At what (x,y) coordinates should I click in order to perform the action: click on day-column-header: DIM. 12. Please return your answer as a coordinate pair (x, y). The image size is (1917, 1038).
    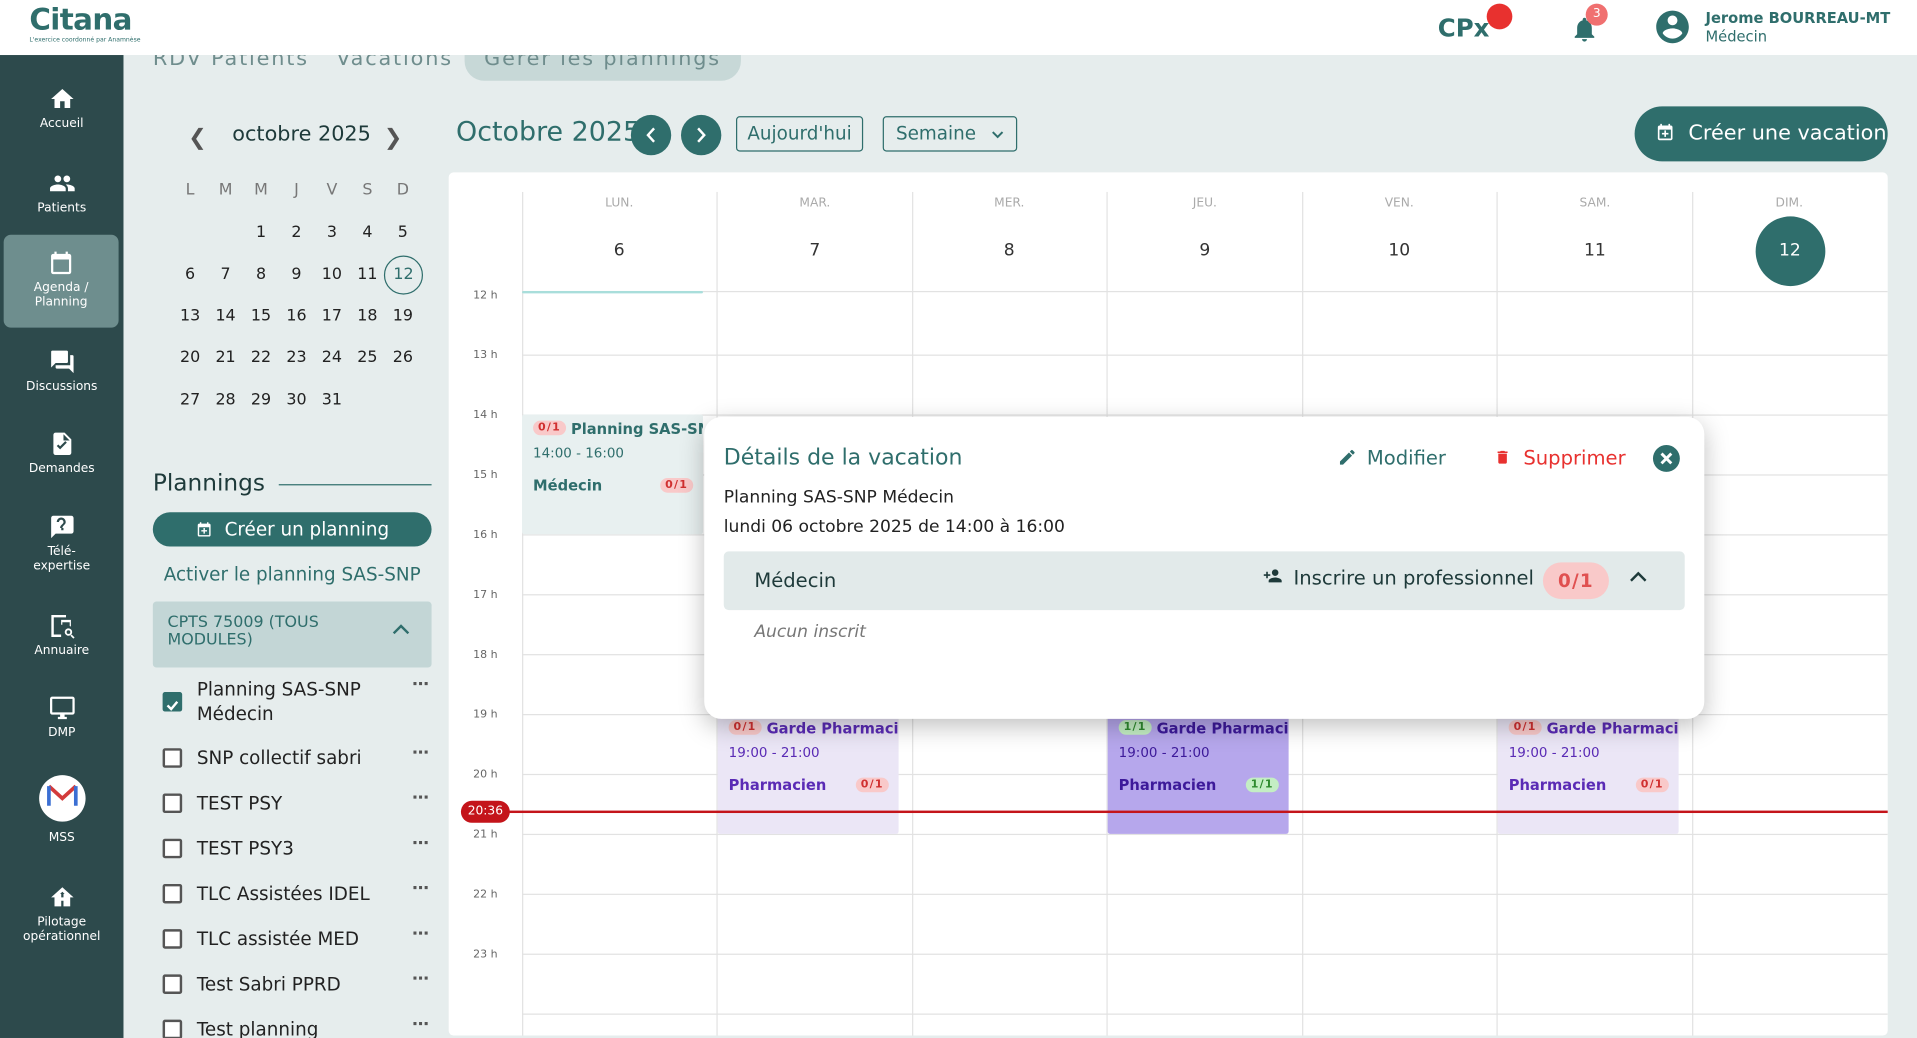
    Looking at the image, I should click on (1789, 232).